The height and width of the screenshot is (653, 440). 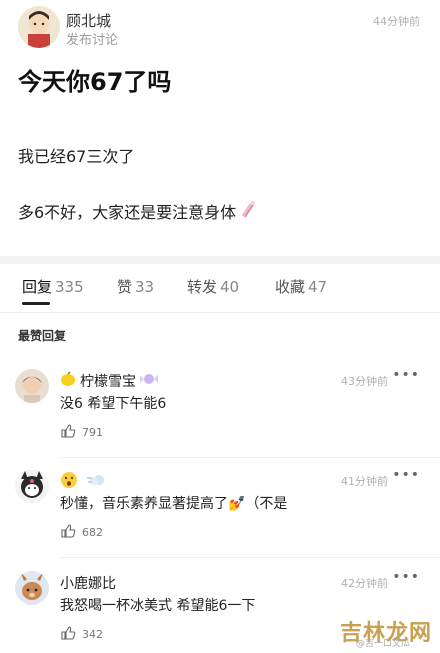 What do you see at coordinates (92, 40) in the screenshot?
I see `post-type-label: 发布讨论` at bounding box center [92, 40].